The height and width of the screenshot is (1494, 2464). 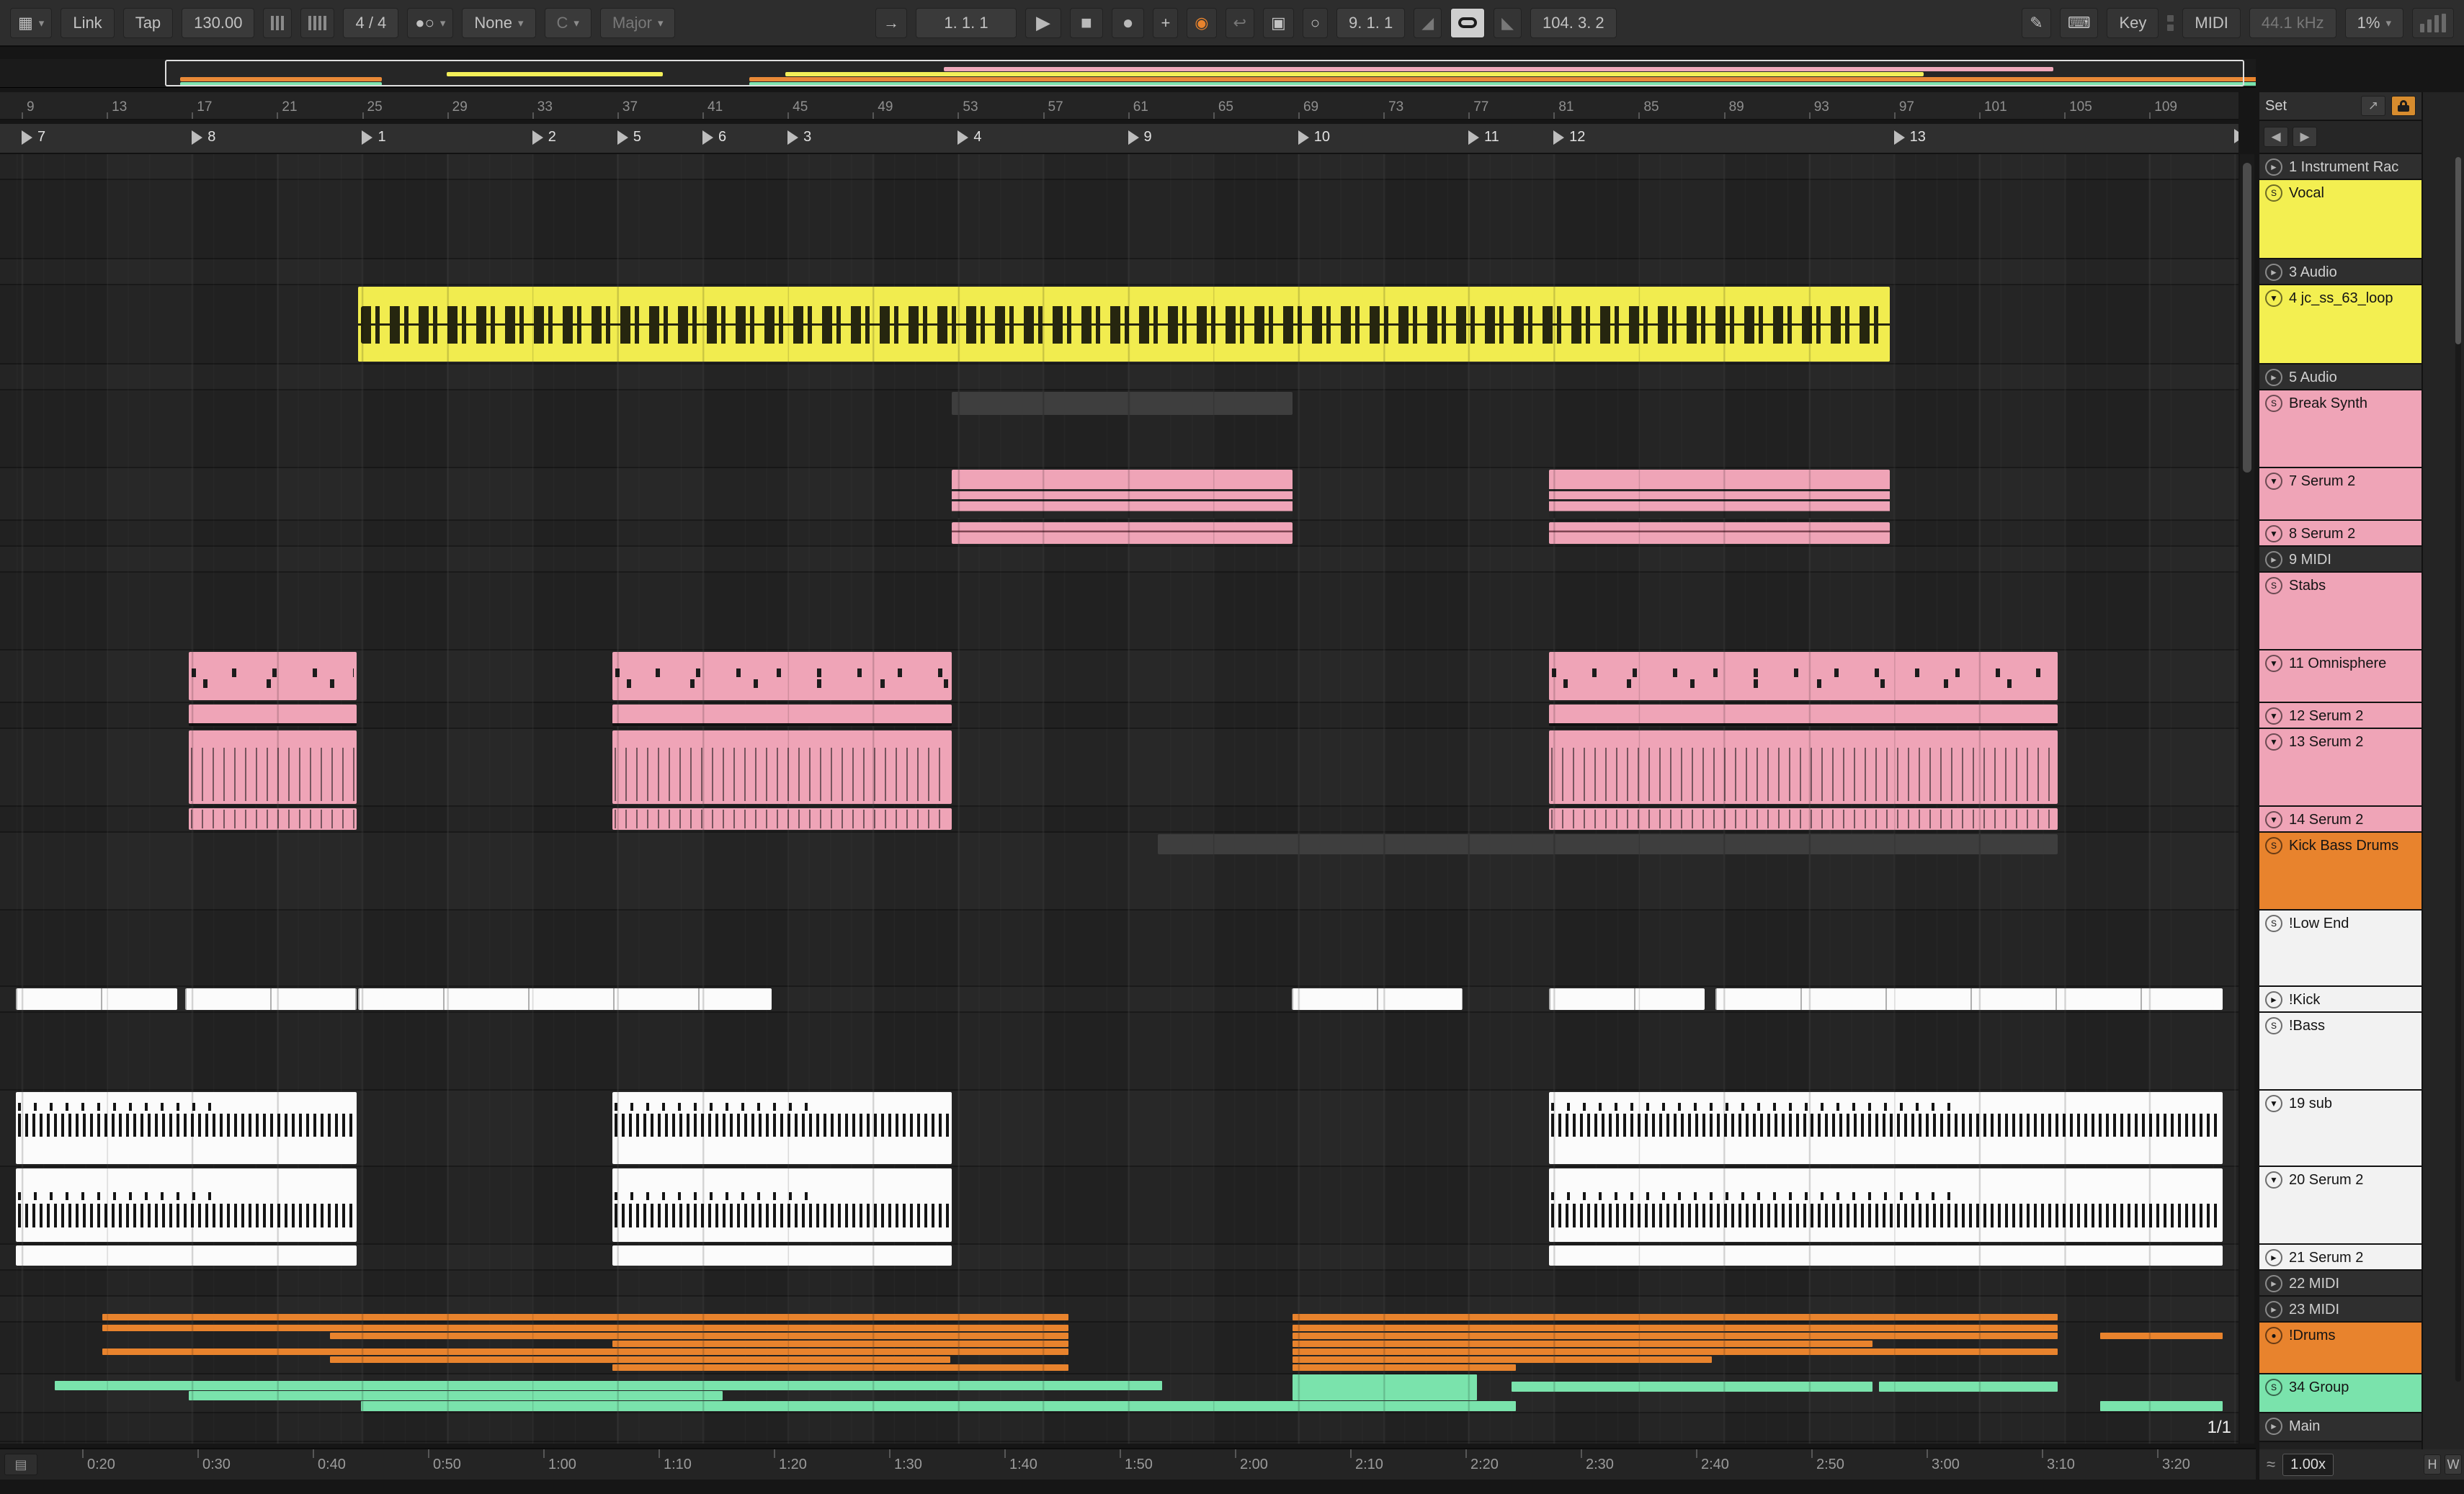 I want to click on layout-selector-button: ▦ ▾, so click(x=31, y=22).